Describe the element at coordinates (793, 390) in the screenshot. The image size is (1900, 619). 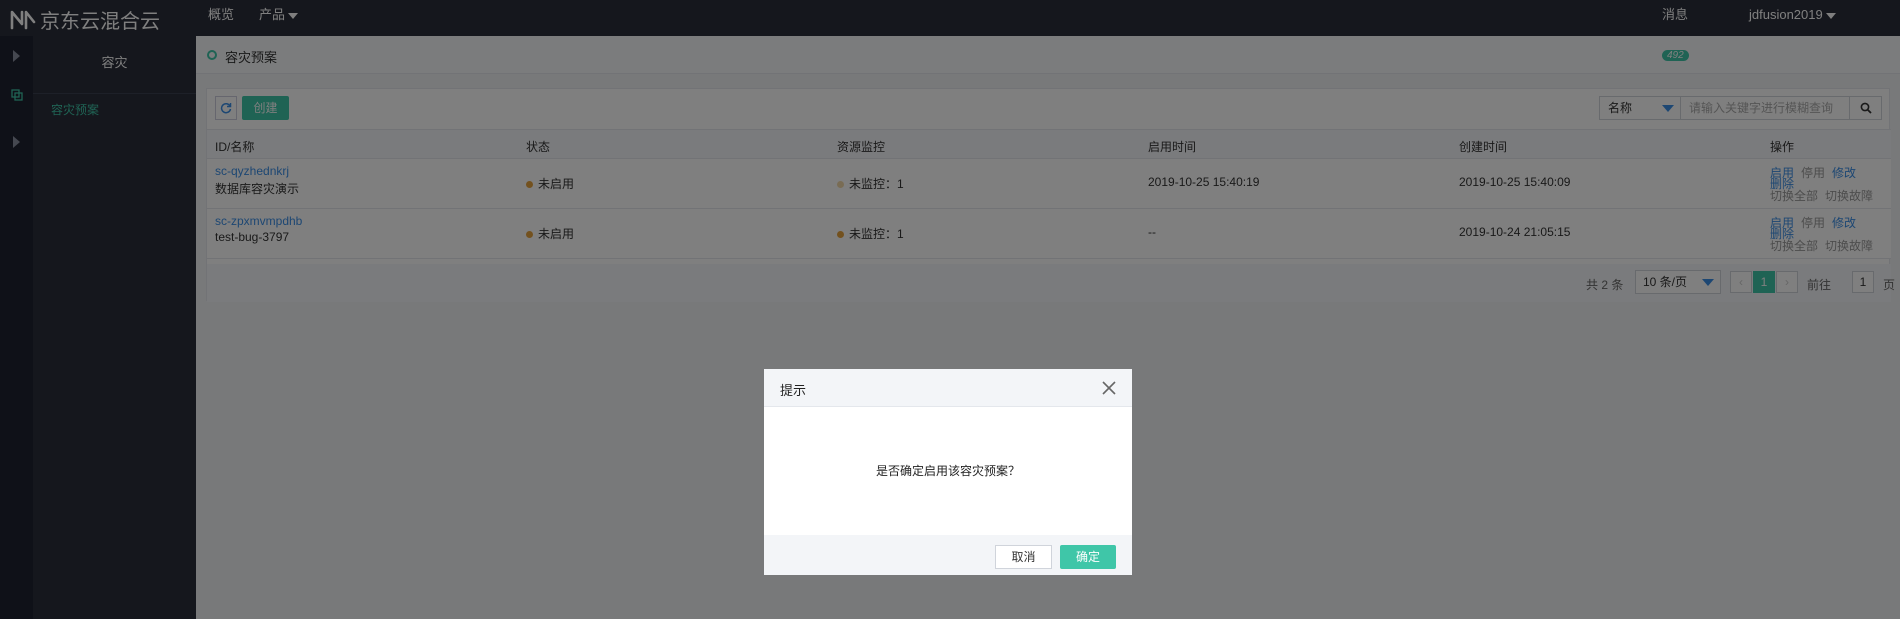
I see `dialog-title: 提示` at that location.